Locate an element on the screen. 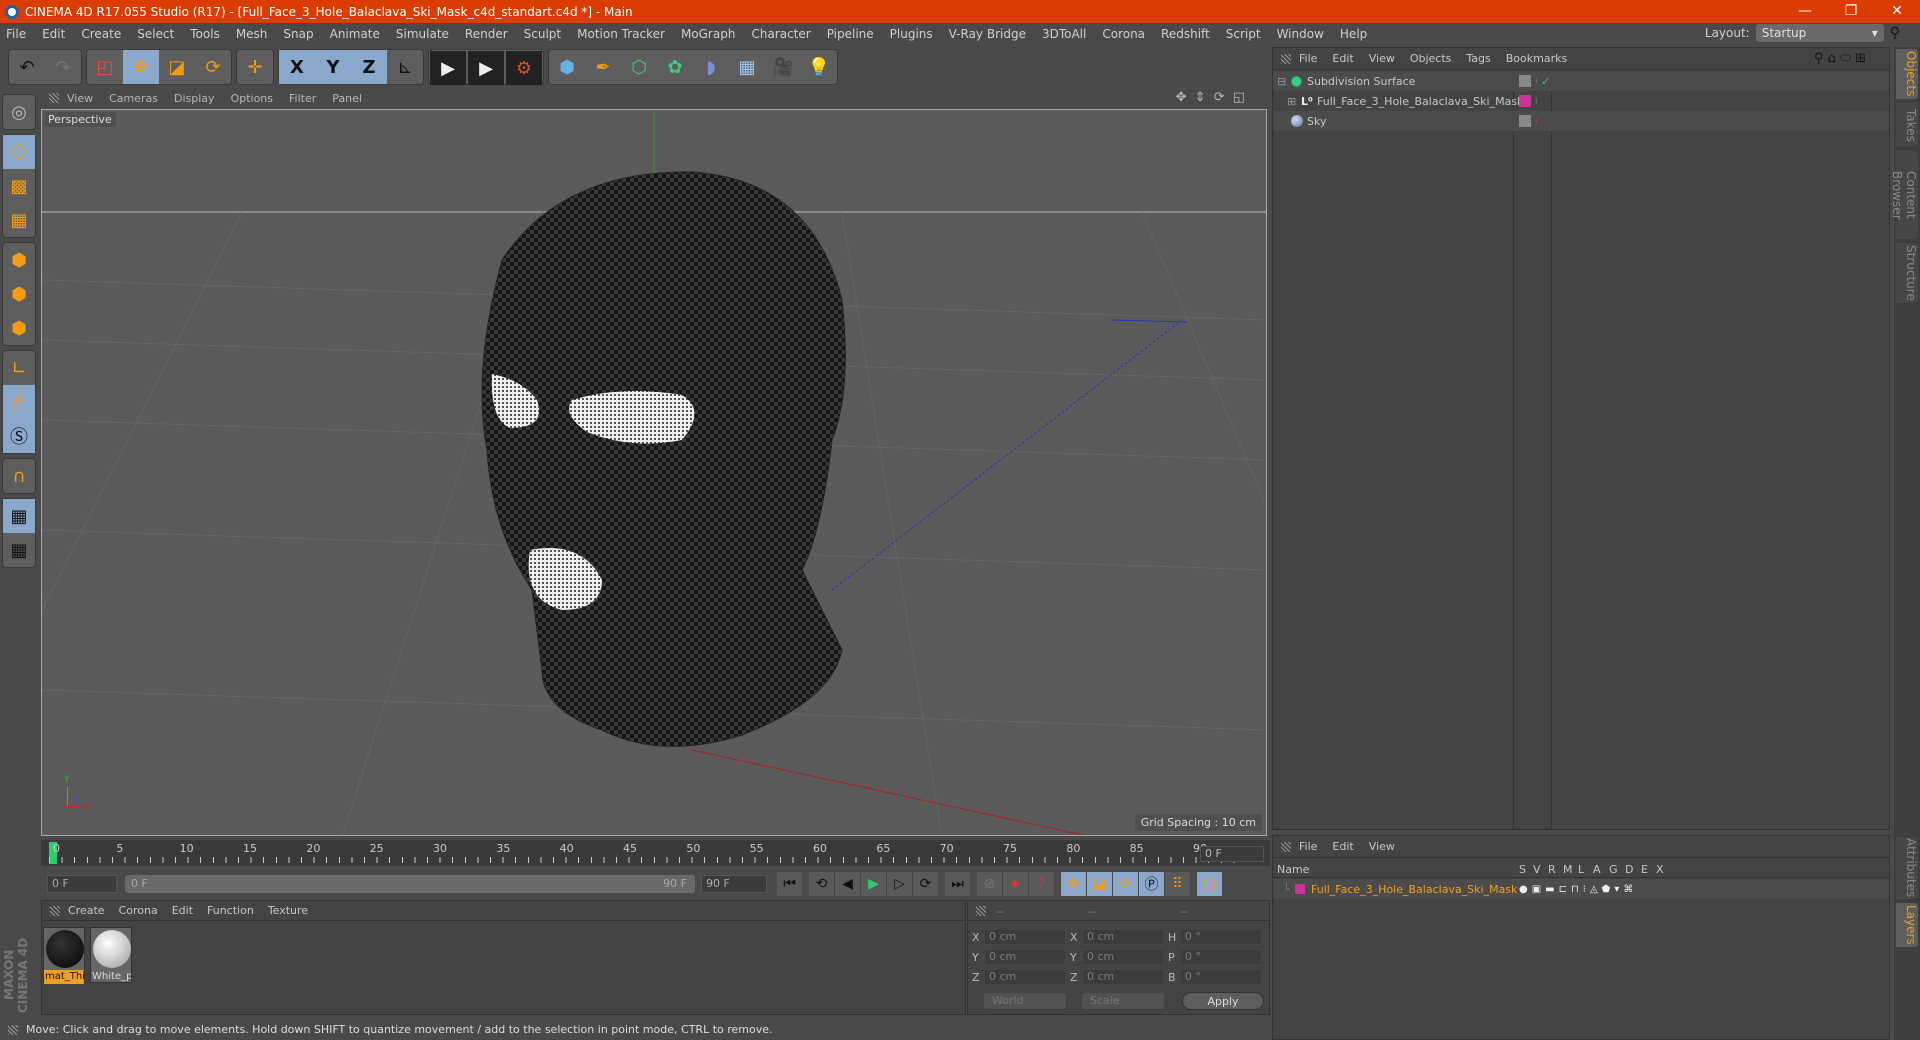 This screenshot has width=1920, height=1040. close-button: ✕ is located at coordinates (1897, 11).